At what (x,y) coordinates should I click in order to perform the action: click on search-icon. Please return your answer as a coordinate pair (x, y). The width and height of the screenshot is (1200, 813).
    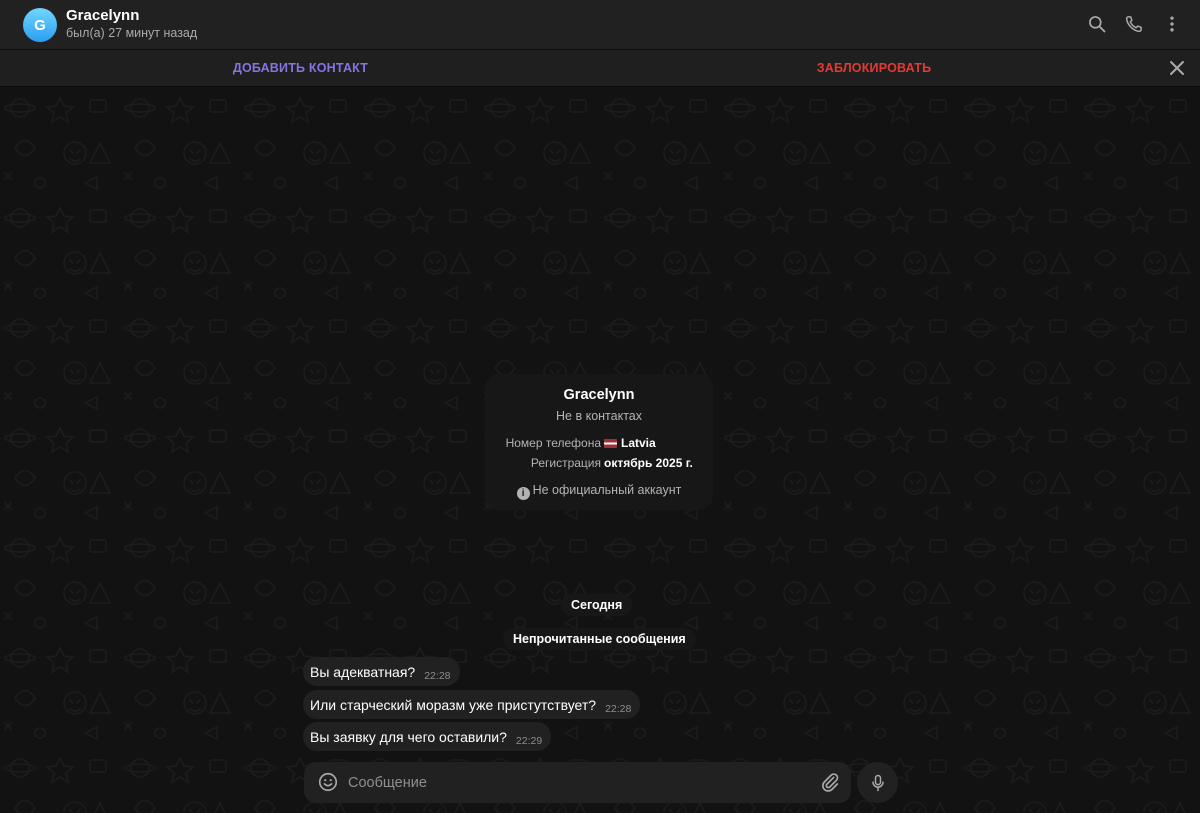
    Looking at the image, I should click on (1097, 24).